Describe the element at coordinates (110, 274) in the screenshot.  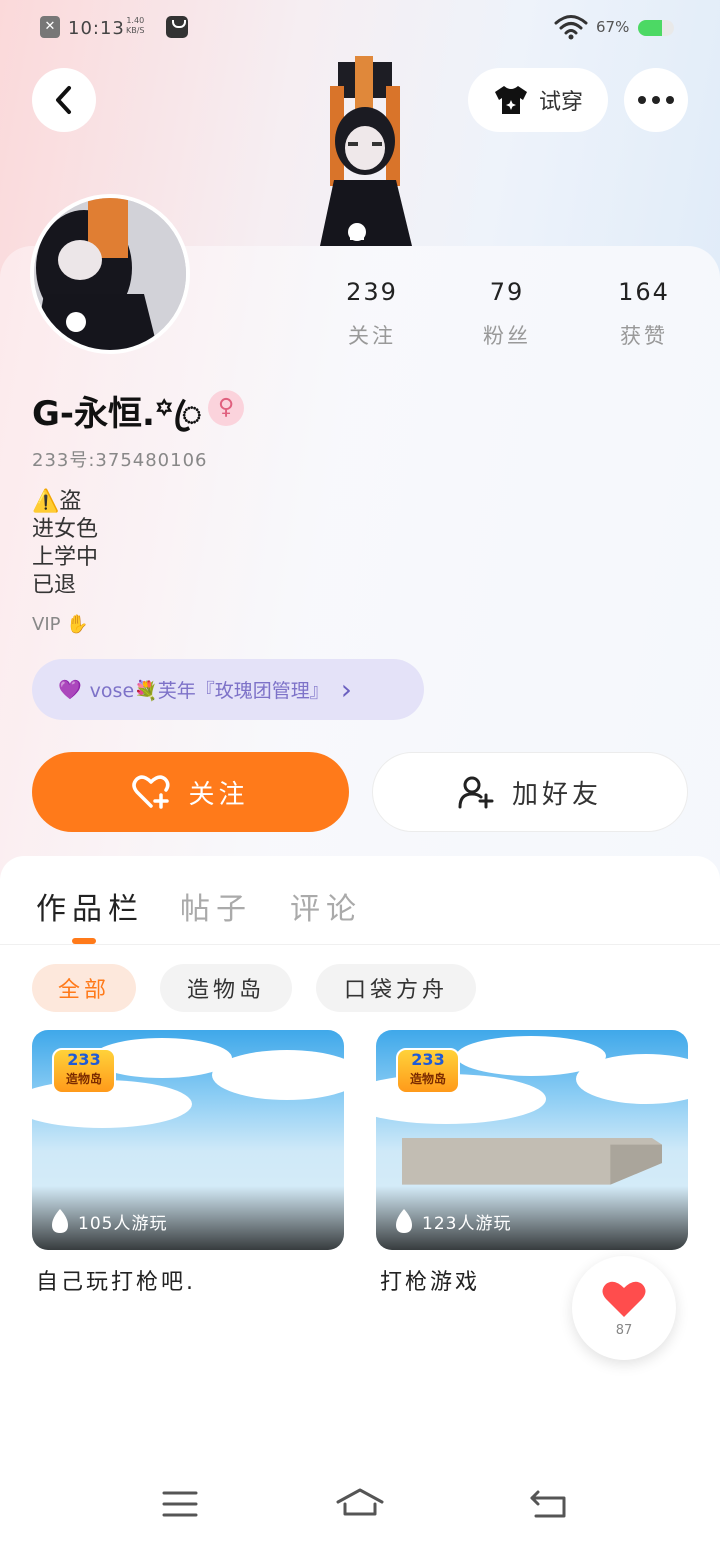
I see `avatar` at that location.